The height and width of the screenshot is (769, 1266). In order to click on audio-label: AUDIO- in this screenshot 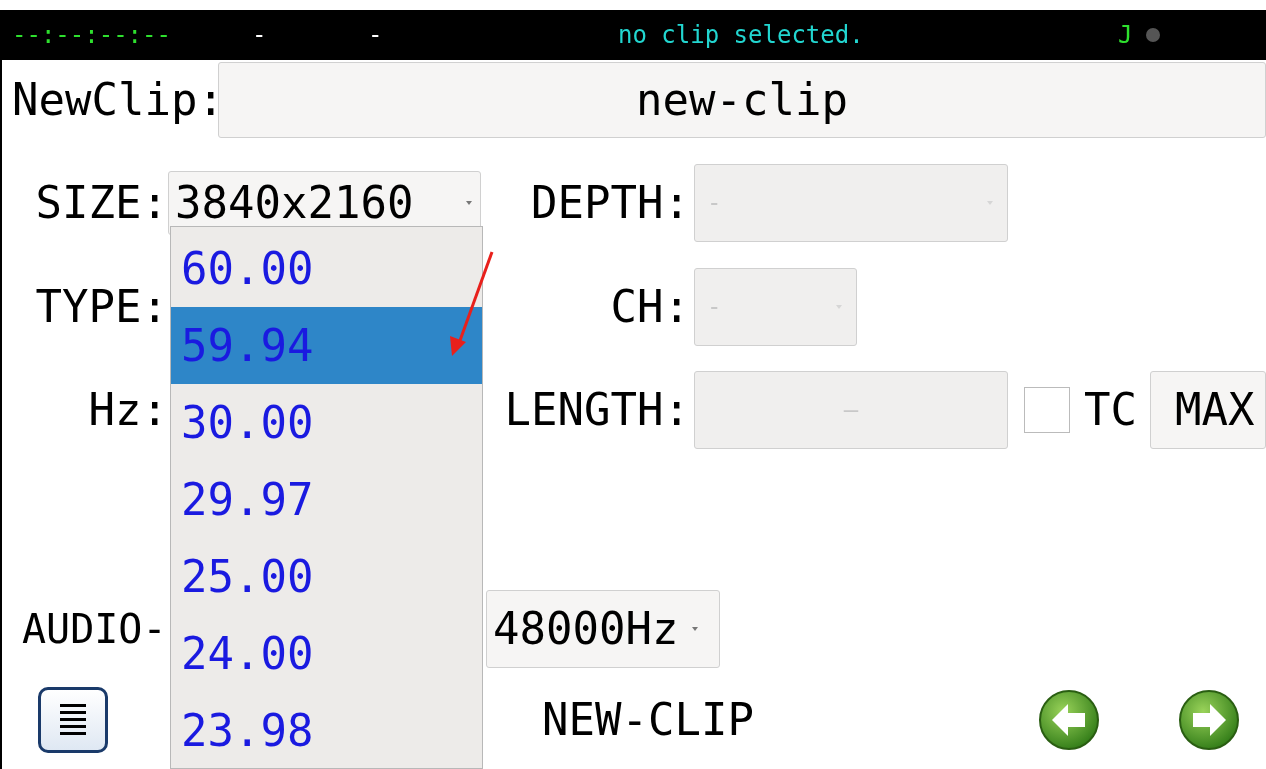, I will do `click(95, 629)`.